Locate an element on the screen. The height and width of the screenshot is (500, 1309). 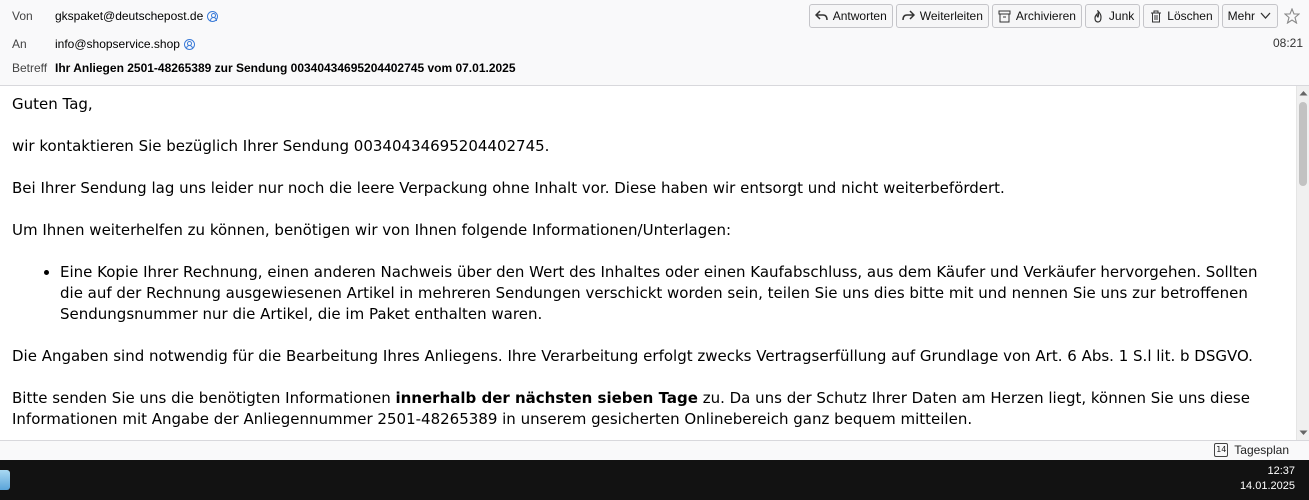
taskbar-app-icon is located at coordinates (5, 480).